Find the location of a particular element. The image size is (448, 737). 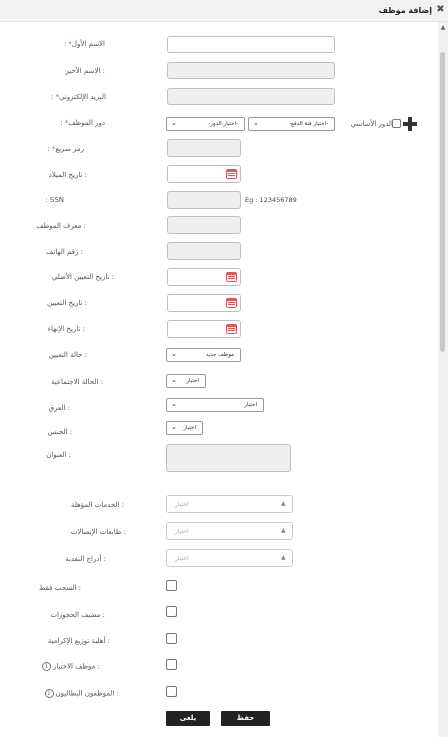

withdraw-only-checkbox is located at coordinates (171, 585).